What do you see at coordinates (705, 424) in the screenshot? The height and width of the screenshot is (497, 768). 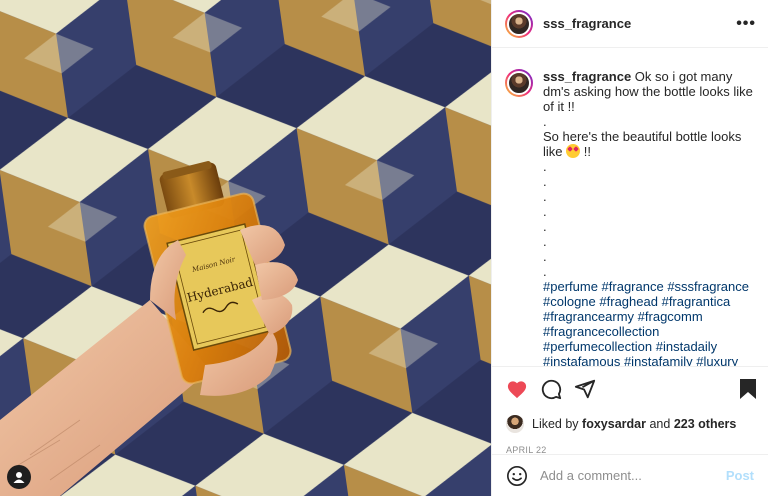 I see `likes-count: 223 others` at bounding box center [705, 424].